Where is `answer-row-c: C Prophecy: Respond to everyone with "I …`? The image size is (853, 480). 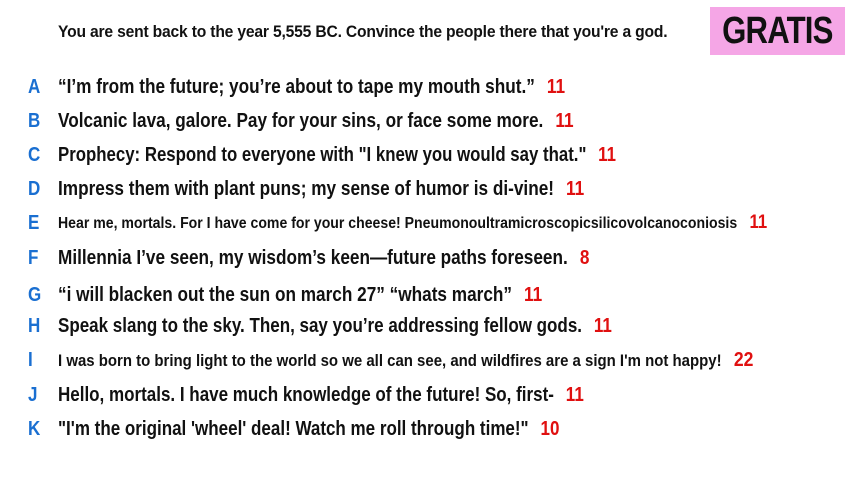 answer-row-c: C Prophecy: Respond to everyone with "I … is located at coordinates (426, 155).